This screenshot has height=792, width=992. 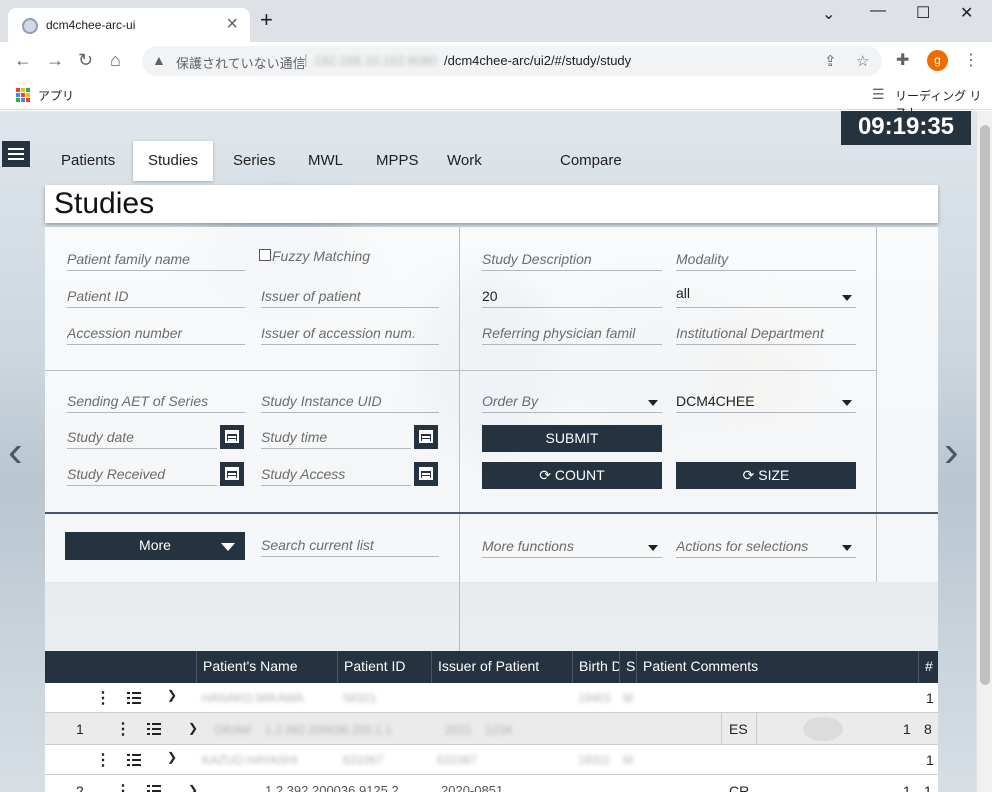 What do you see at coordinates (572, 475) in the screenshot?
I see `count-button: ⟳ COUNT` at bounding box center [572, 475].